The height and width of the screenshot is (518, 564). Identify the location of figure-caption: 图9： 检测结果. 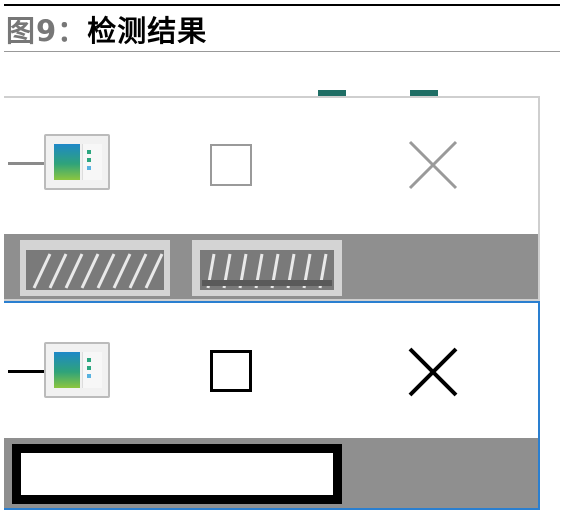
(106, 29).